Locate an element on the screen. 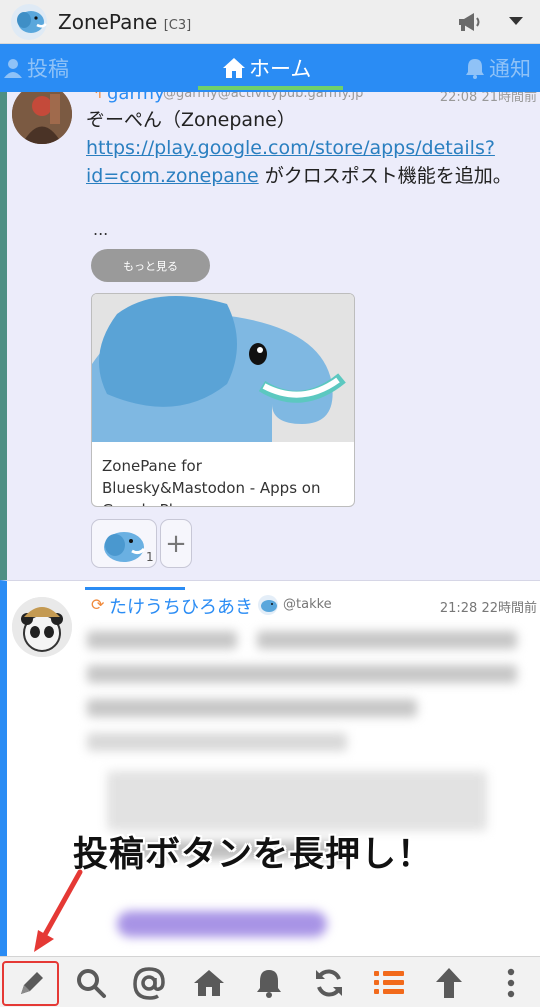  tab-notifications: 通知 is located at coordinates (497, 68).